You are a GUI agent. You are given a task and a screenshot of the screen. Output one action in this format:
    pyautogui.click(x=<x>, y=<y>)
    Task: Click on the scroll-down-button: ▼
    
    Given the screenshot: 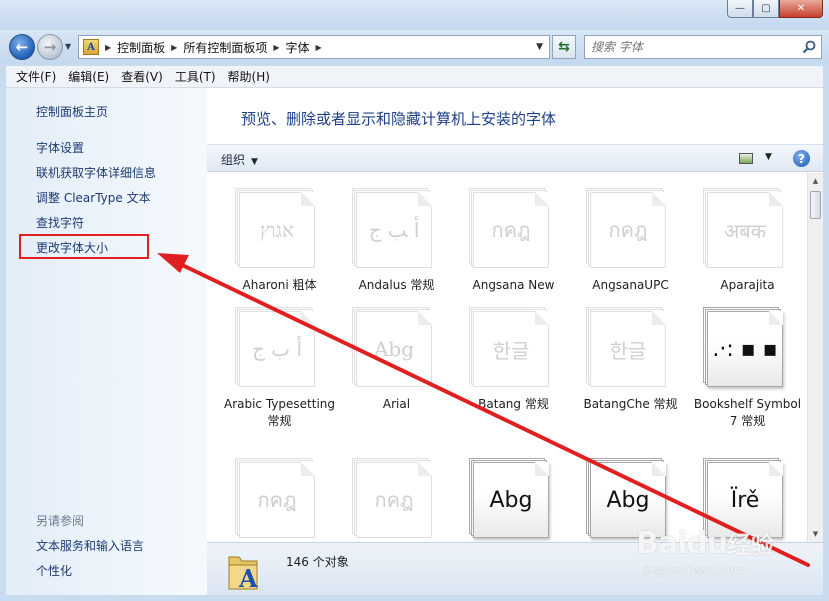 What is the action you would take?
    pyautogui.click(x=815, y=534)
    